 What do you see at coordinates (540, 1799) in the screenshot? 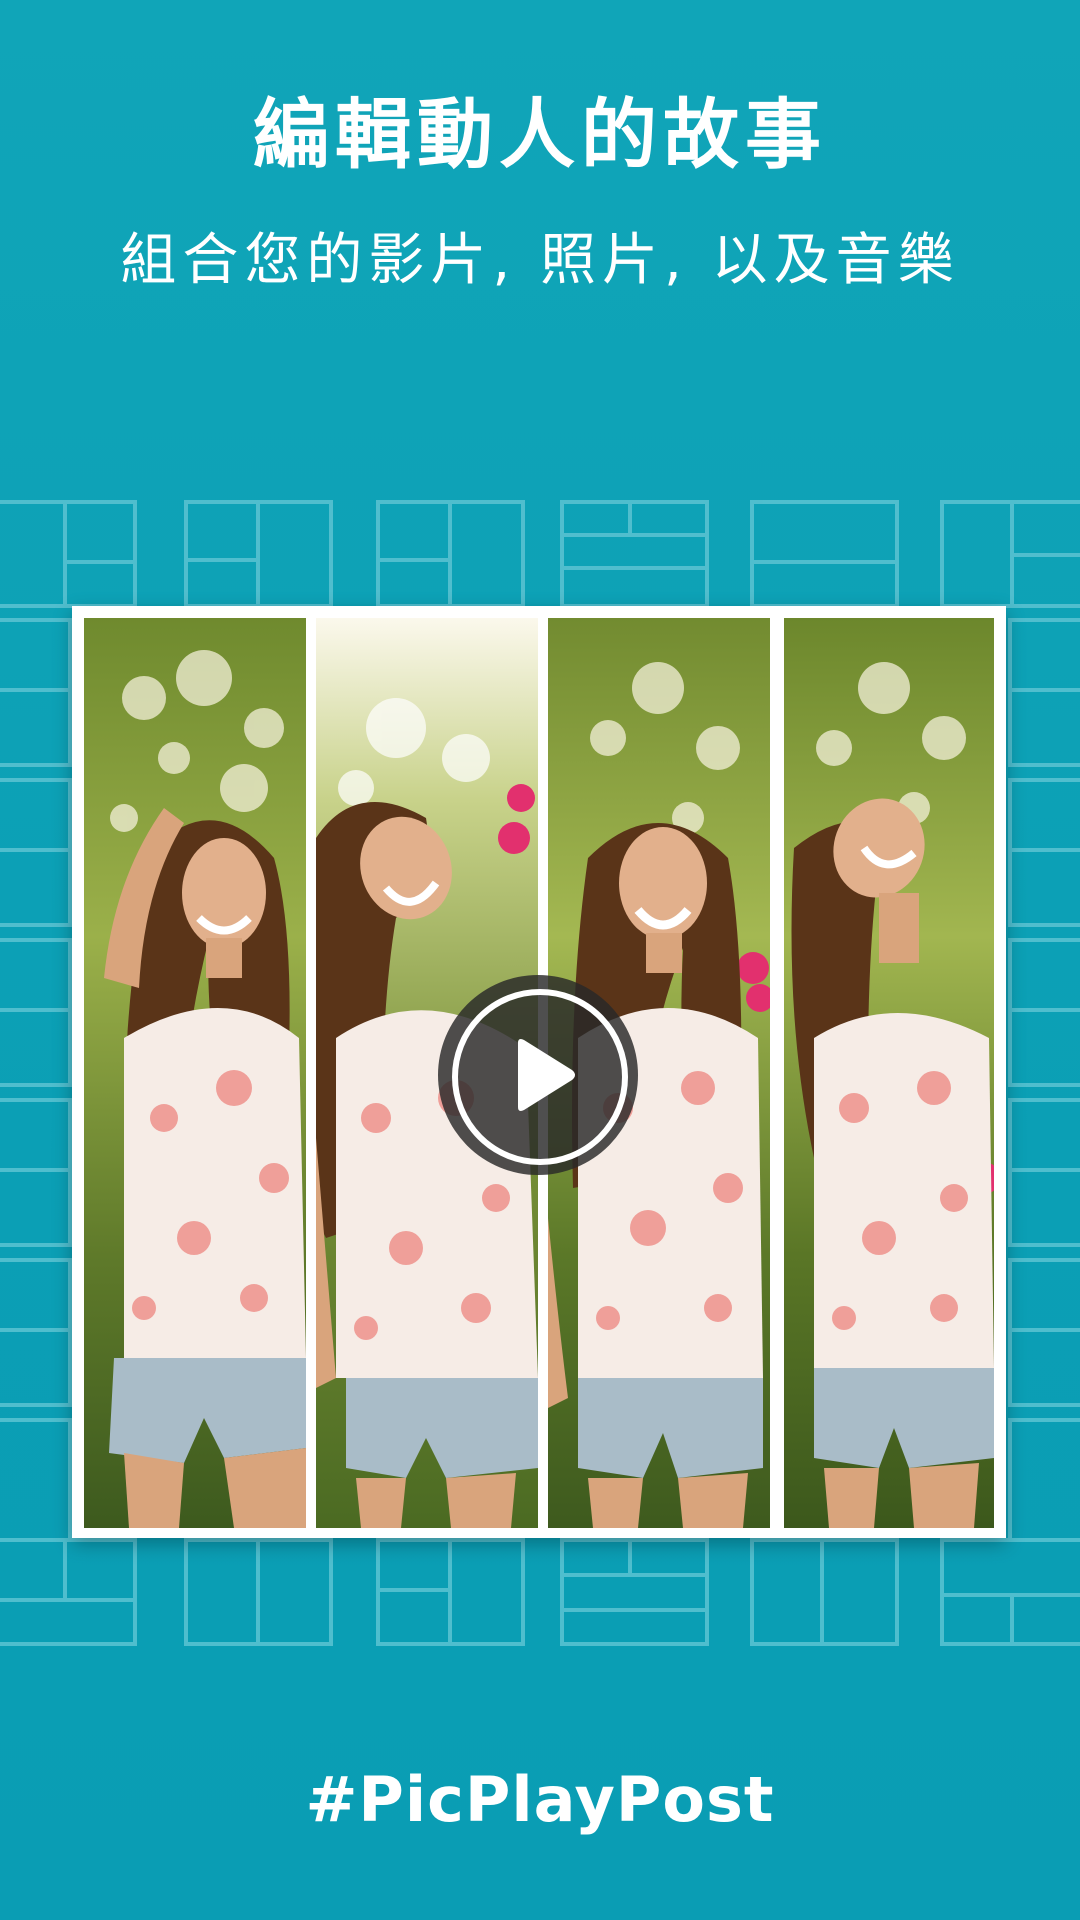
I see `hashtag: #PicPlayPost` at bounding box center [540, 1799].